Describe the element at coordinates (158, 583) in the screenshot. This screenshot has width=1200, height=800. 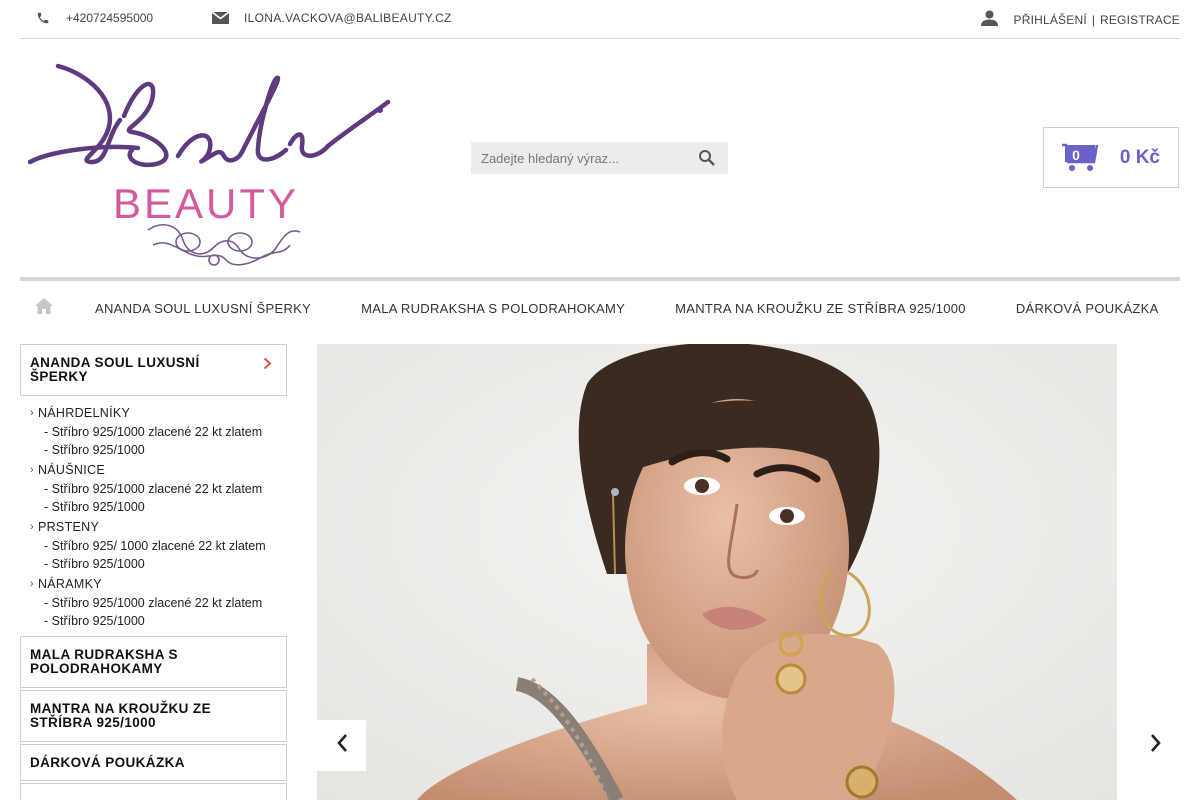
I see `sidebar-group-bracelets: › NÁRAMKY` at that location.